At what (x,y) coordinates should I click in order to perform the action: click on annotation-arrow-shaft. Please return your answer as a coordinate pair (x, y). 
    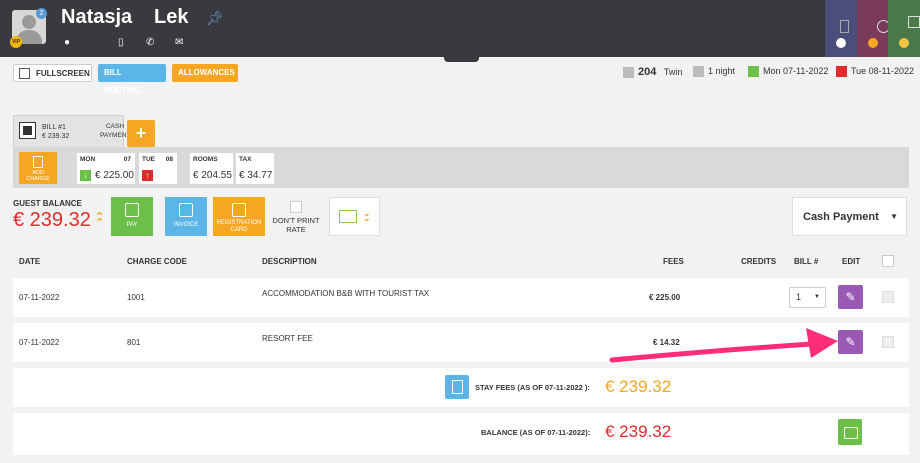
    Looking at the image, I should click on (712, 352).